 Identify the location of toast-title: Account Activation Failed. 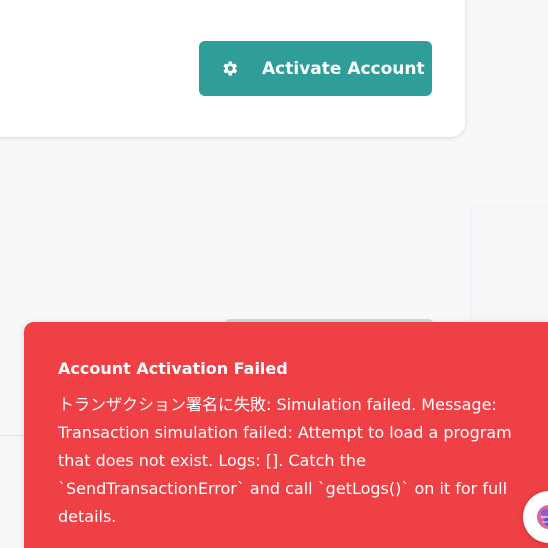
(173, 368).